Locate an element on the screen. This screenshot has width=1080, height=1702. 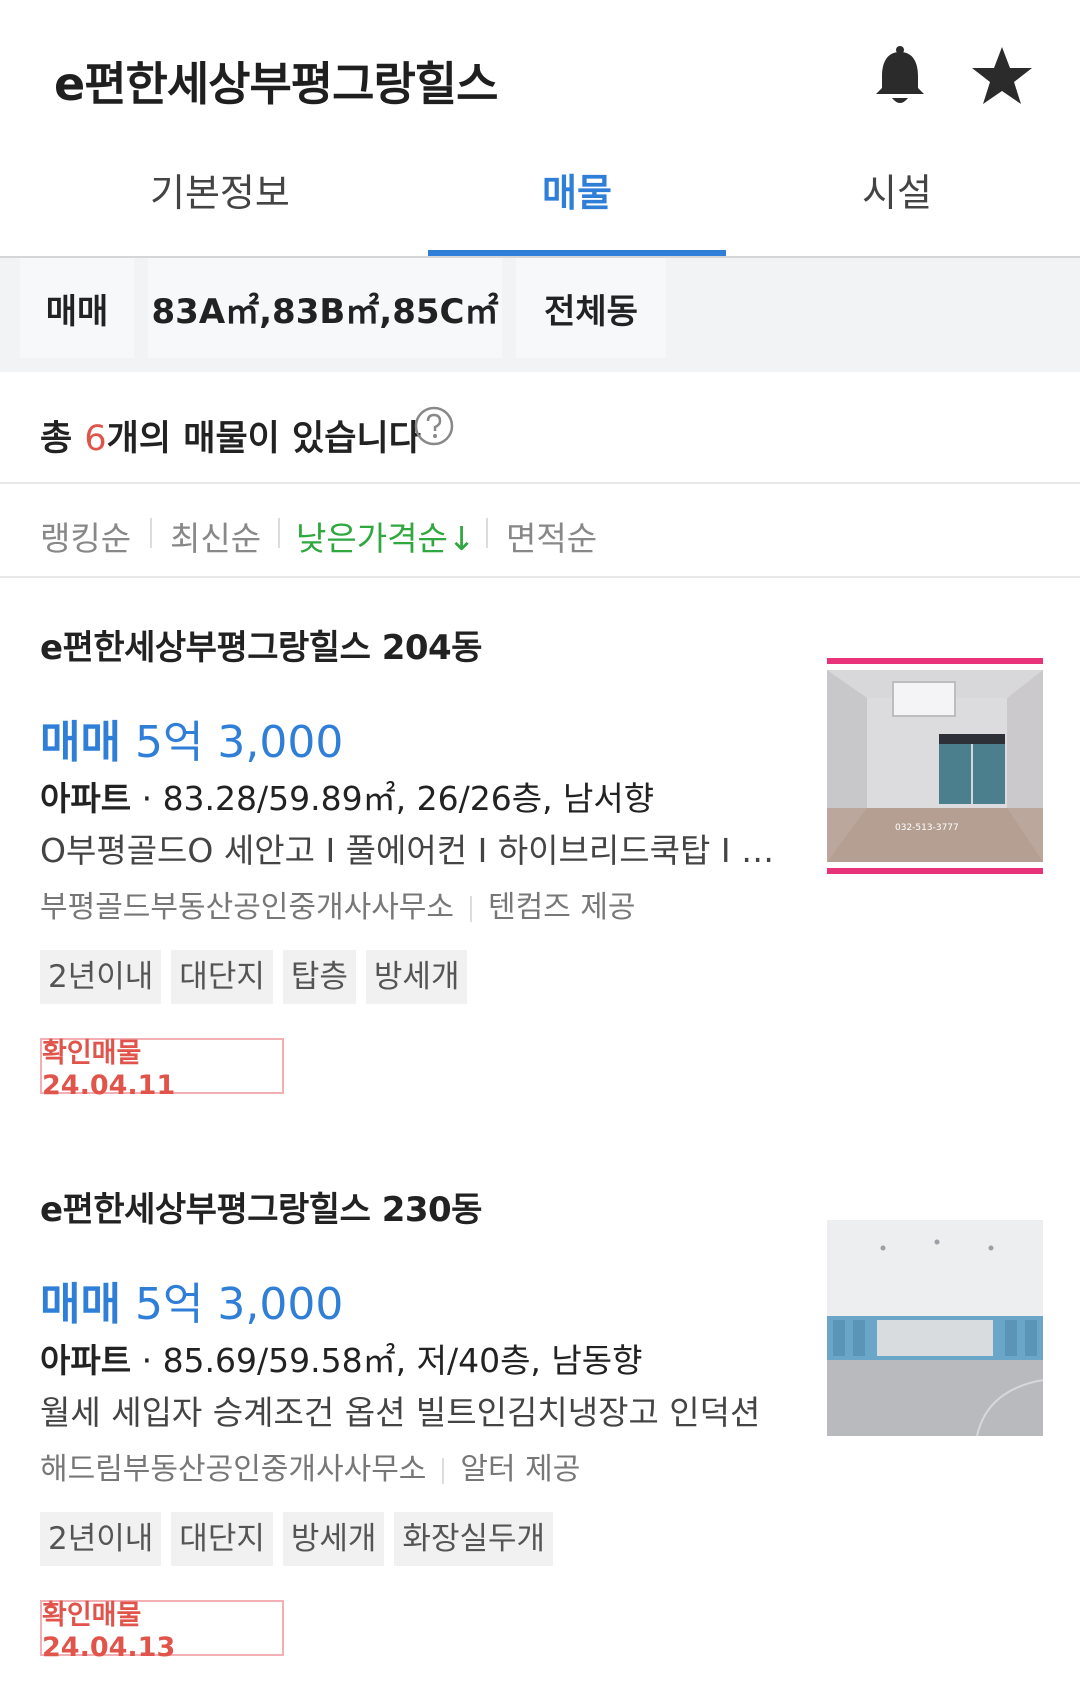
count-prefix: 총 is located at coordinates (62, 439).